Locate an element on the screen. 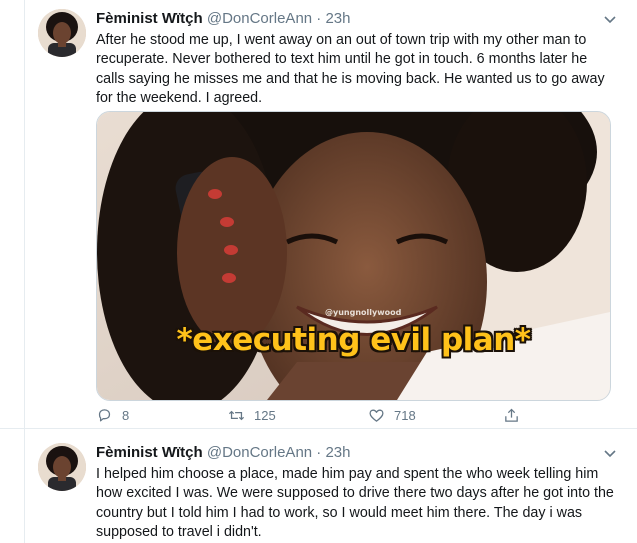 This screenshot has width=637, height=543. reply-button: 8 is located at coordinates (112, 415).